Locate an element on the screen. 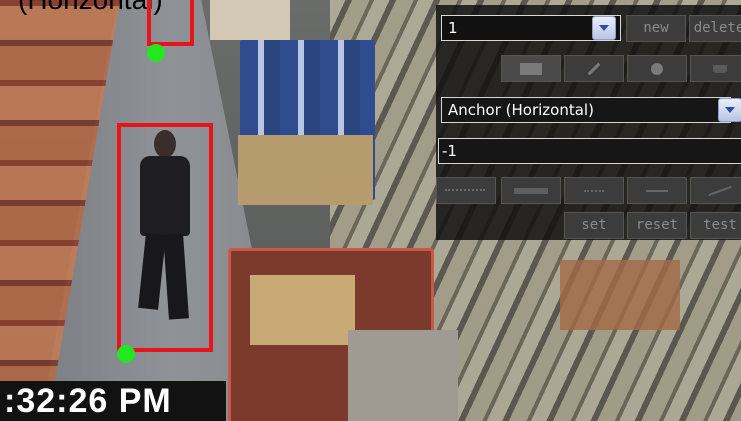 The image size is (741, 421). point-tool-button is located at coordinates (657, 68).